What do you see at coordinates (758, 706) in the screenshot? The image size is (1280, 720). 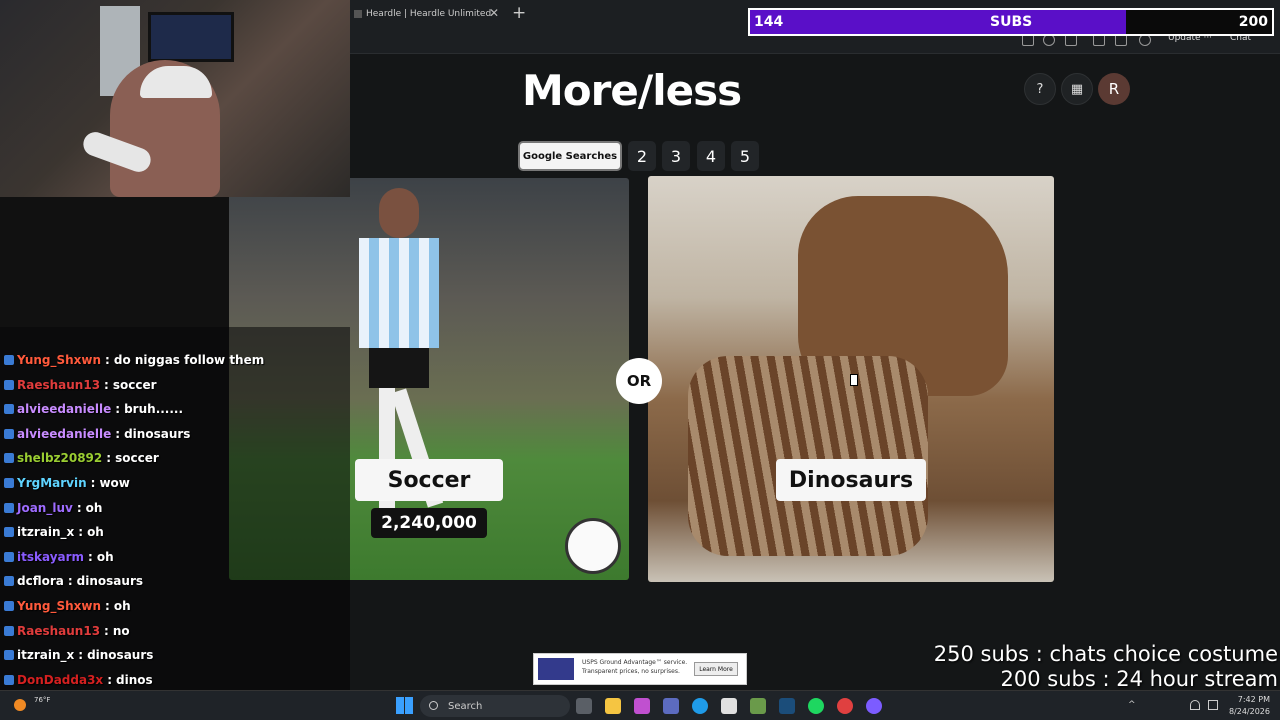 I see `minecraft-icon` at bounding box center [758, 706].